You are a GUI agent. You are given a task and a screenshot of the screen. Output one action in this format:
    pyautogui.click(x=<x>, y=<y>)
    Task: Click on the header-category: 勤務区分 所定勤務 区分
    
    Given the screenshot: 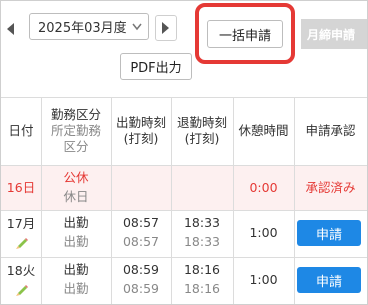 What is the action you would take?
    pyautogui.click(x=76, y=131)
    